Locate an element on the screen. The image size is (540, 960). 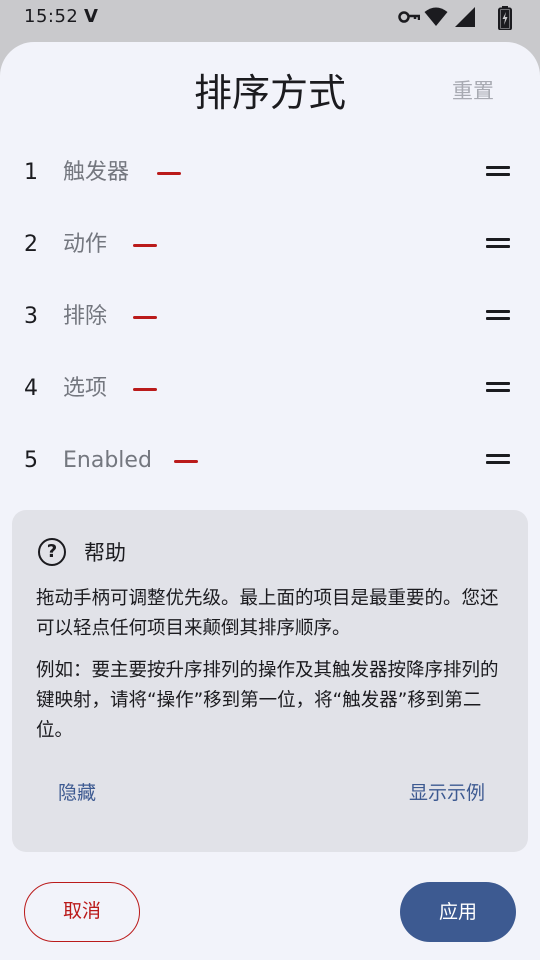
sort-item-number: 4 is located at coordinates (31, 388).